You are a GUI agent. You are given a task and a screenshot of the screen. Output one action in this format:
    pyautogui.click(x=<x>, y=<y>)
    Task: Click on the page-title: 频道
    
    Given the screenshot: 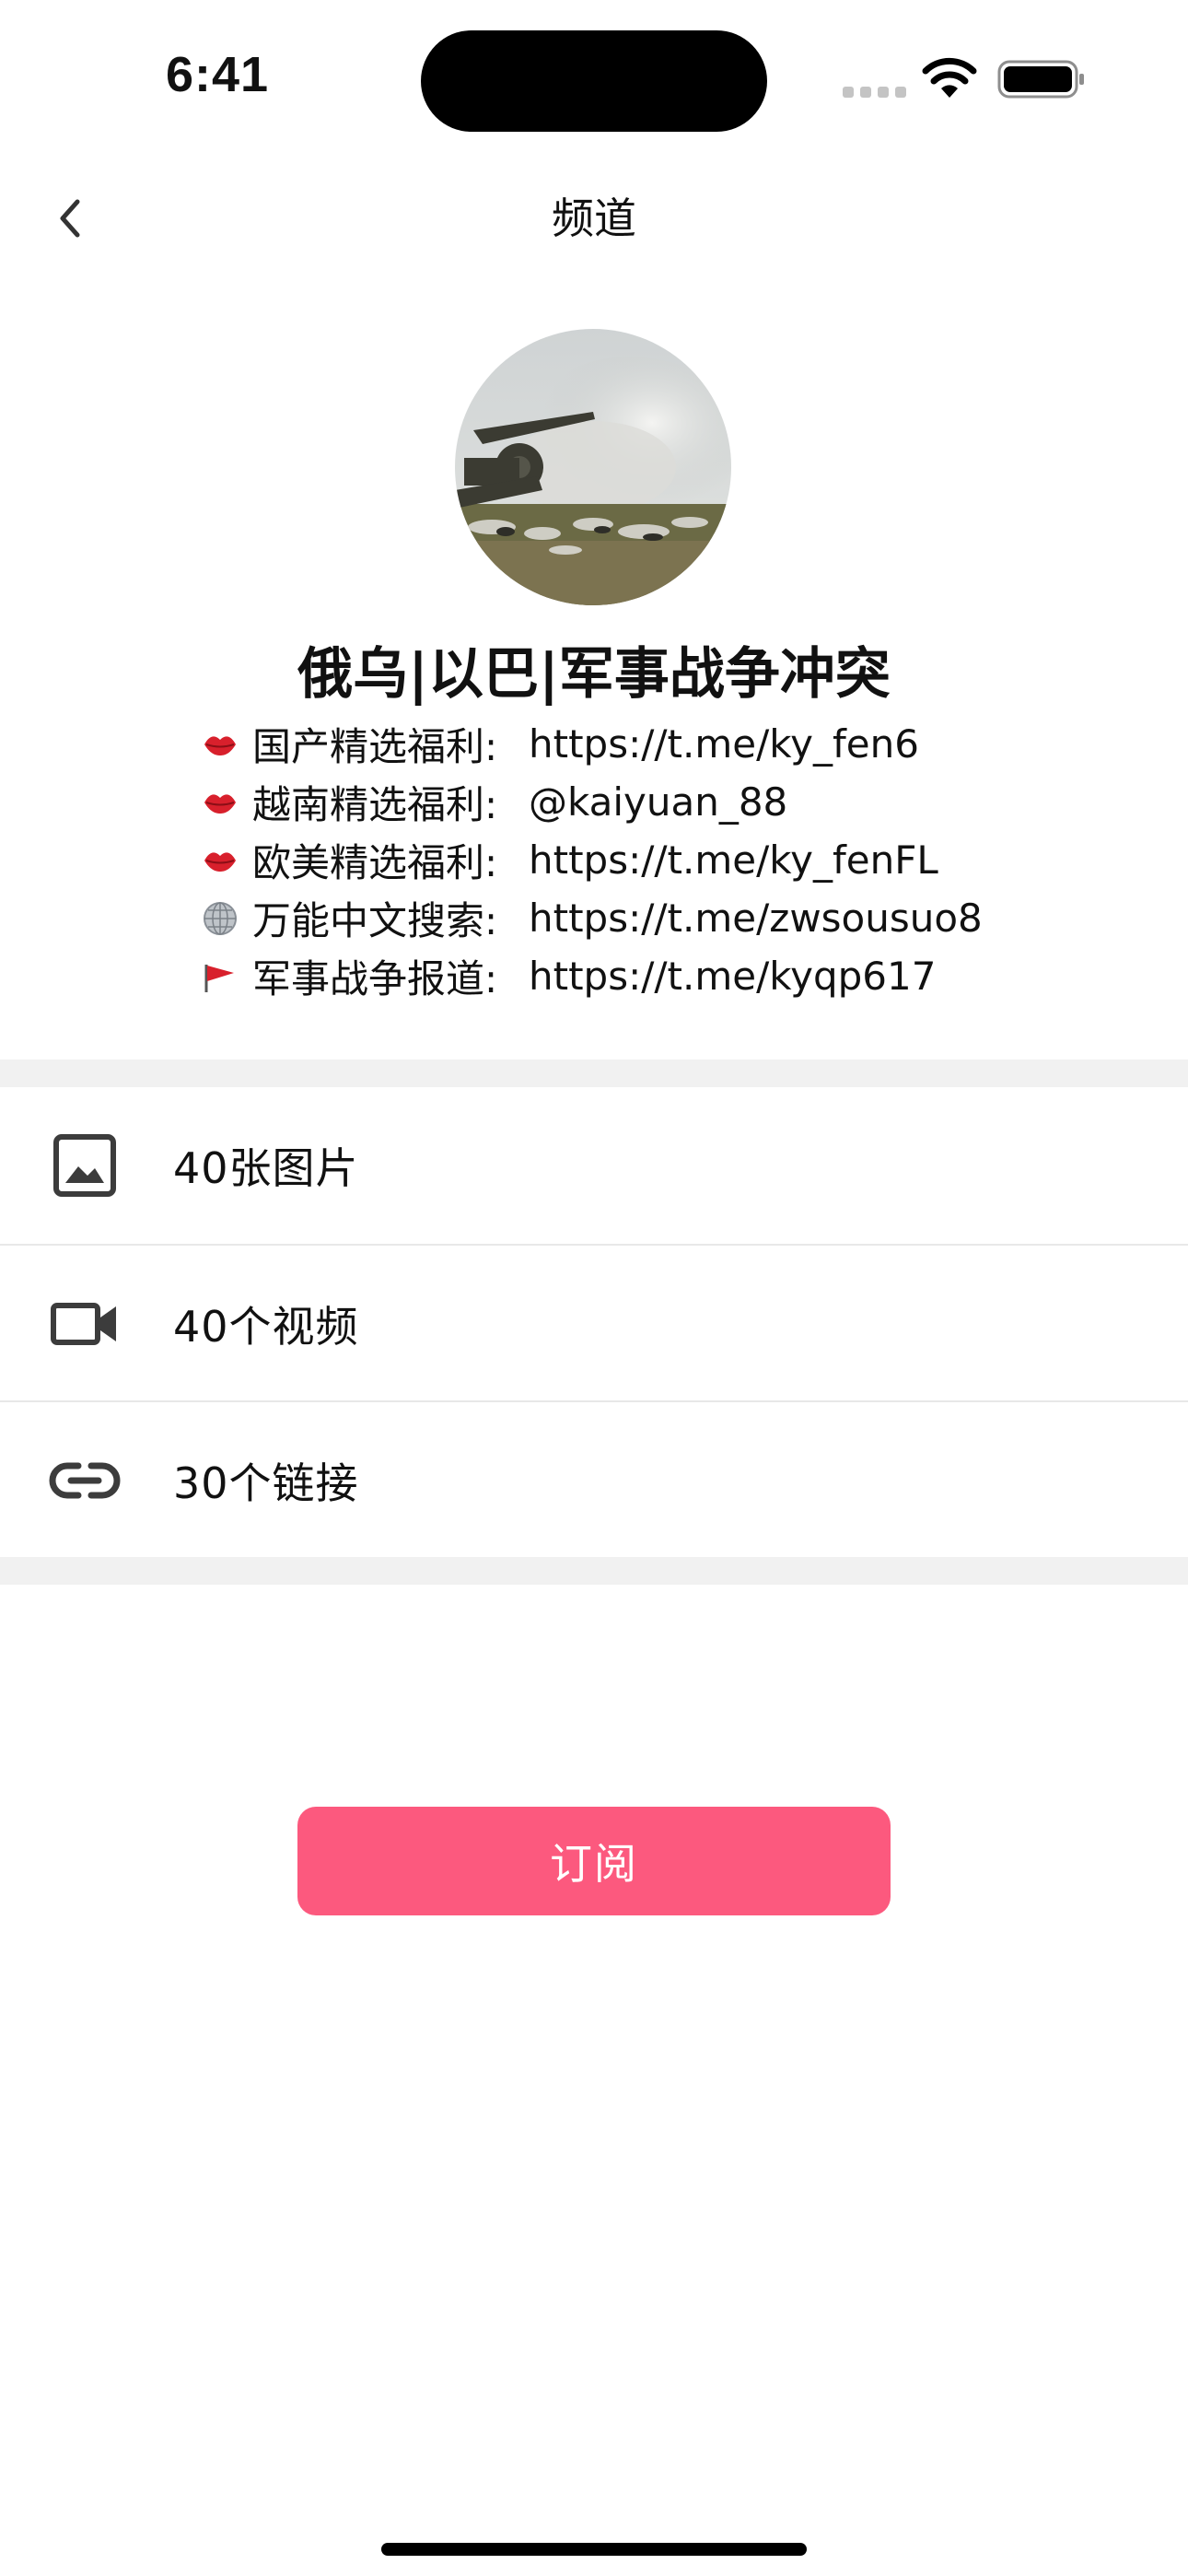 What is the action you would take?
    pyautogui.click(x=594, y=218)
    